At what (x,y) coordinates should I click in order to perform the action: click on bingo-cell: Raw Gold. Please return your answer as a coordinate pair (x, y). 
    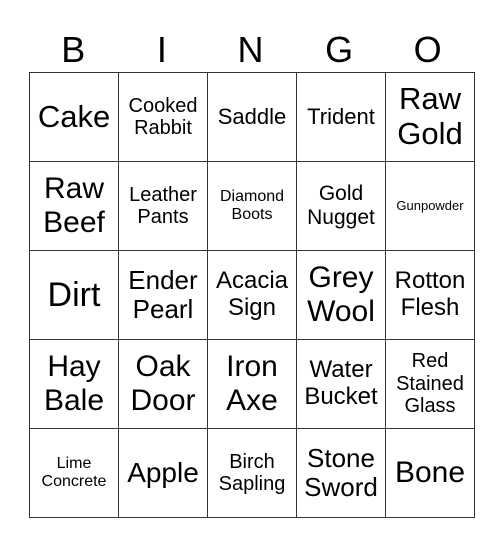
    Looking at the image, I should click on (430, 117).